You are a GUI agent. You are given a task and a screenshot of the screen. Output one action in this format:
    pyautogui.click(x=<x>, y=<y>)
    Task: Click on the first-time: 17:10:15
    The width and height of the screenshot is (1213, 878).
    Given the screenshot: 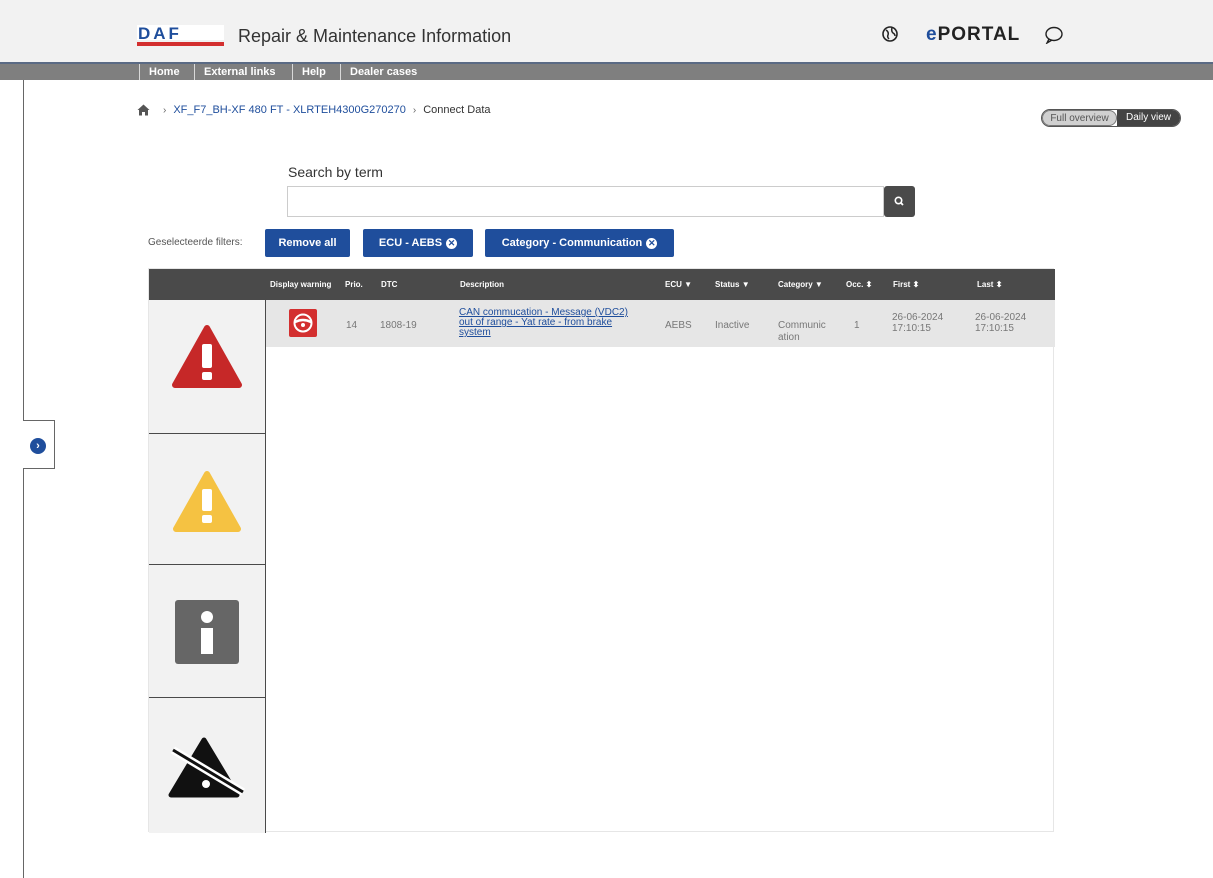 What is the action you would take?
    pyautogui.click(x=911, y=328)
    